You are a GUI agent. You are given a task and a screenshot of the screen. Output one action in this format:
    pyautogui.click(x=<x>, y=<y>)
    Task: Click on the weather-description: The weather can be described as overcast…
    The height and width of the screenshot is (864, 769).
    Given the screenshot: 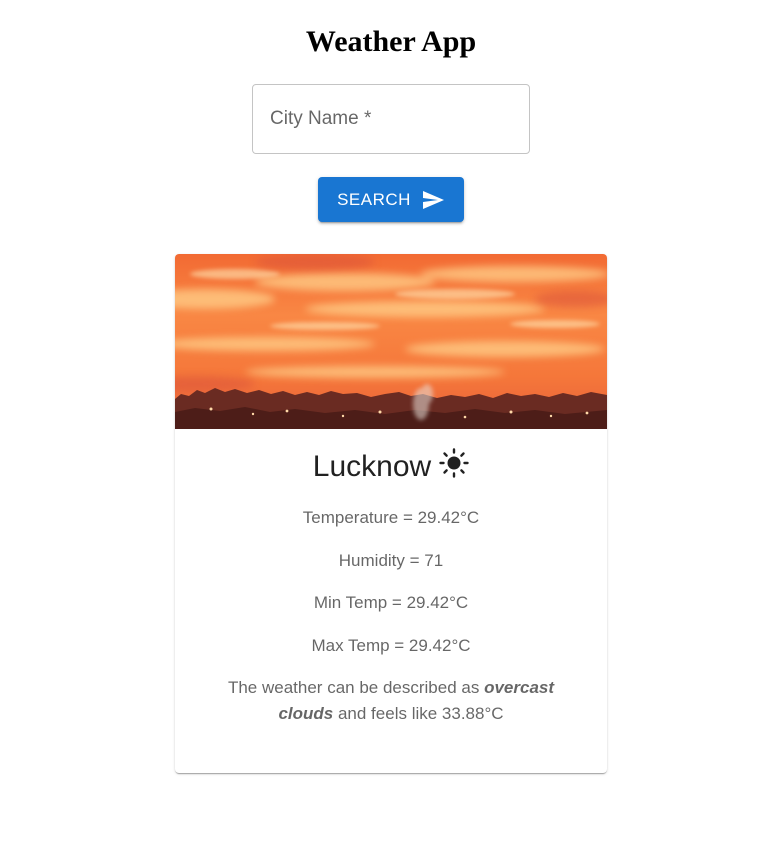 What is the action you would take?
    pyautogui.click(x=391, y=701)
    